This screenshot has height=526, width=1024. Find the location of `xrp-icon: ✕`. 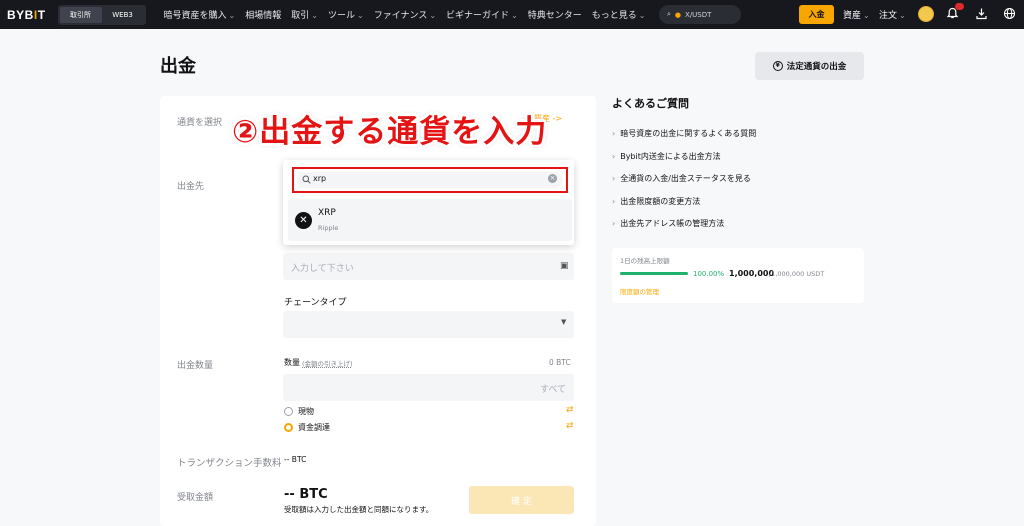

xrp-icon: ✕ is located at coordinates (303, 220).